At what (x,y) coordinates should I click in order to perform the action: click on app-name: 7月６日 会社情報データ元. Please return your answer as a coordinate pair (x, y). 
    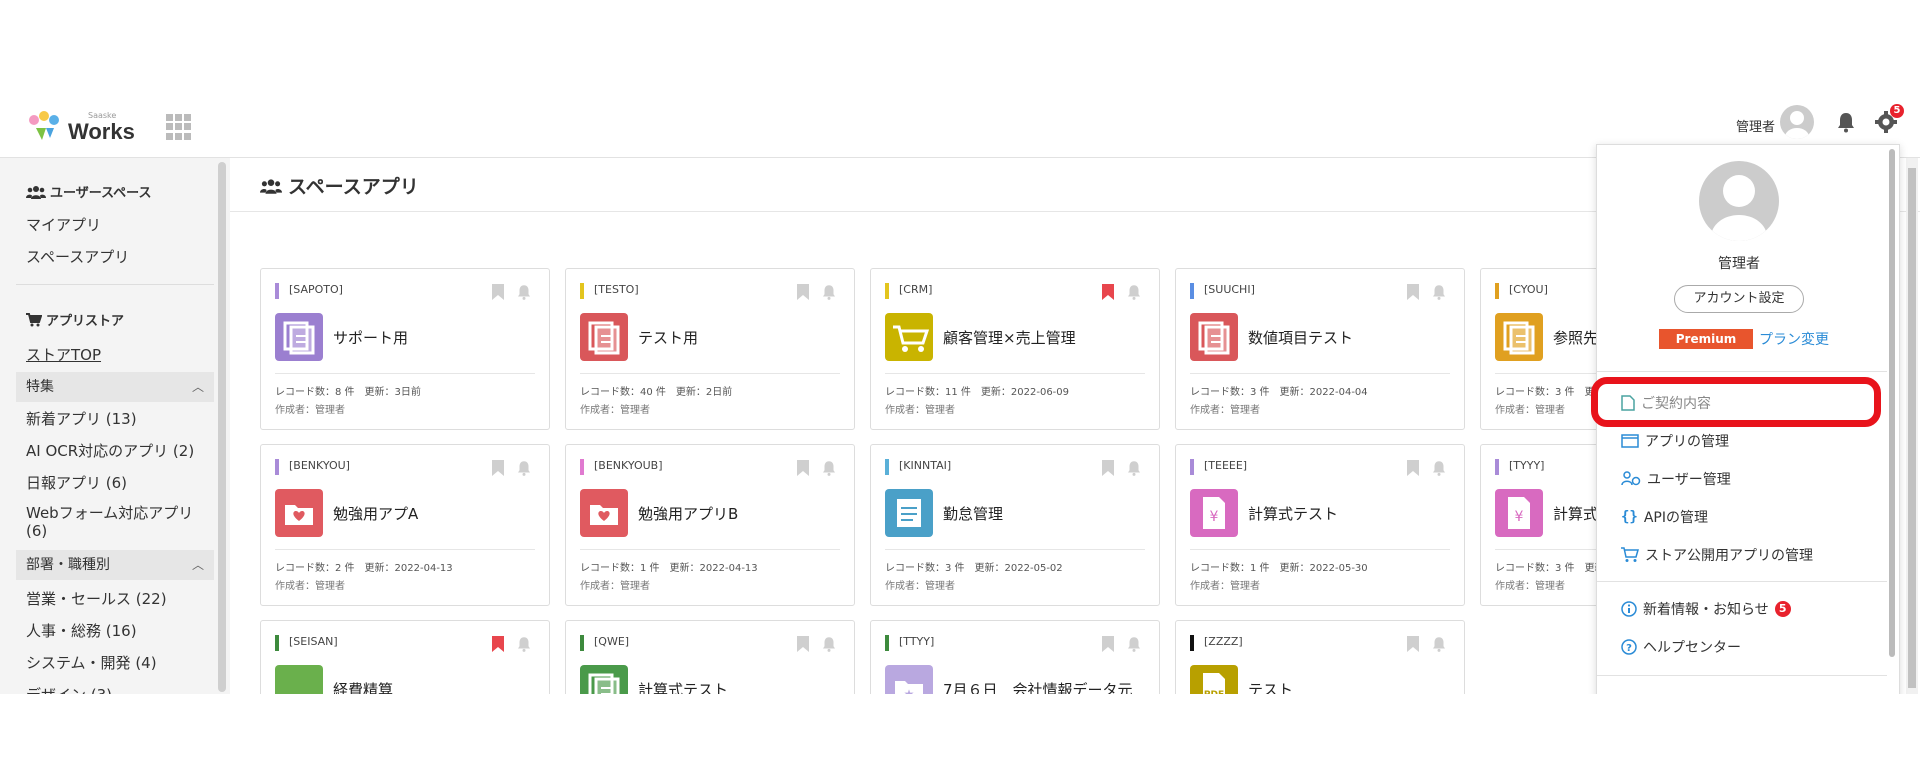
    Looking at the image, I should click on (1038, 686).